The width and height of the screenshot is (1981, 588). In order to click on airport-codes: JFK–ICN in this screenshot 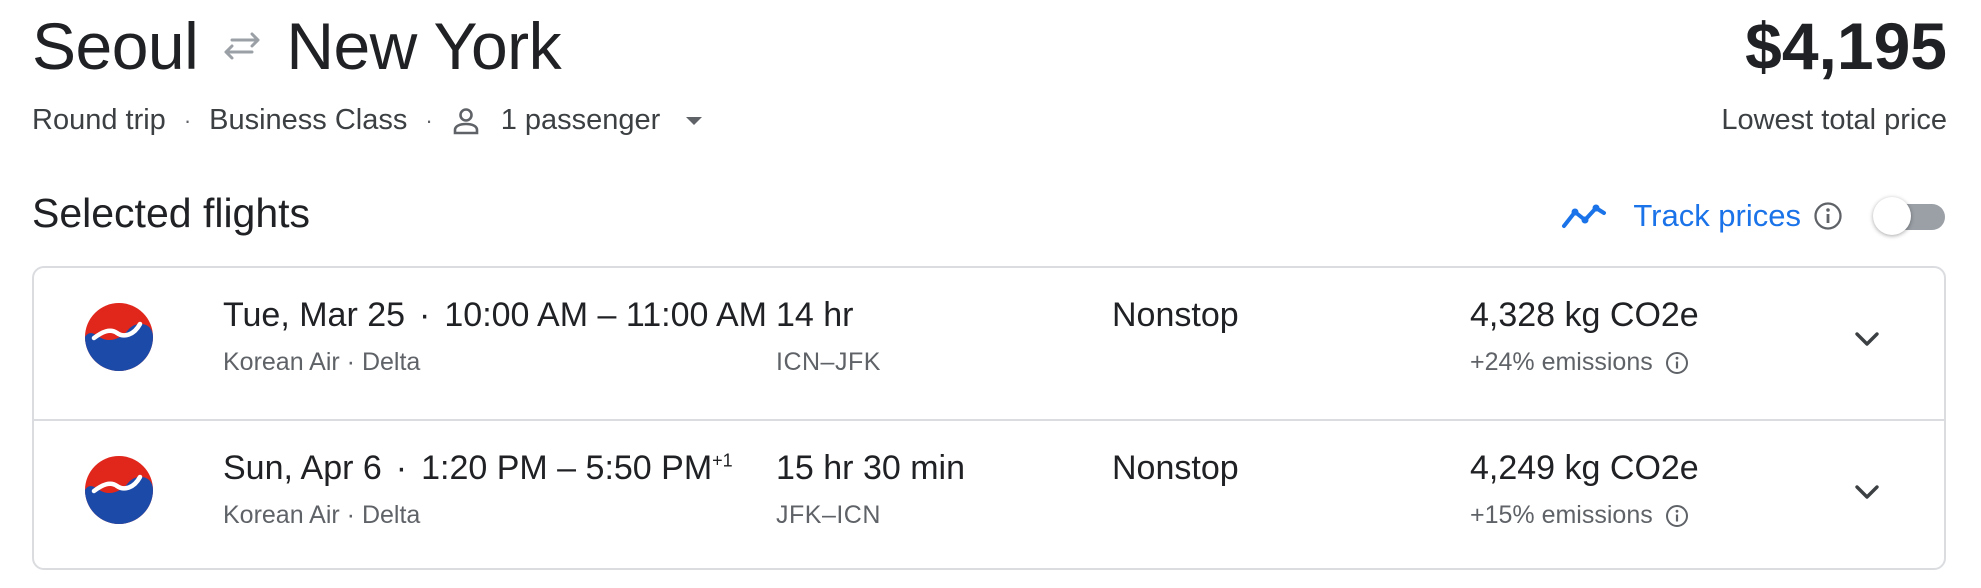, I will do `click(828, 515)`.